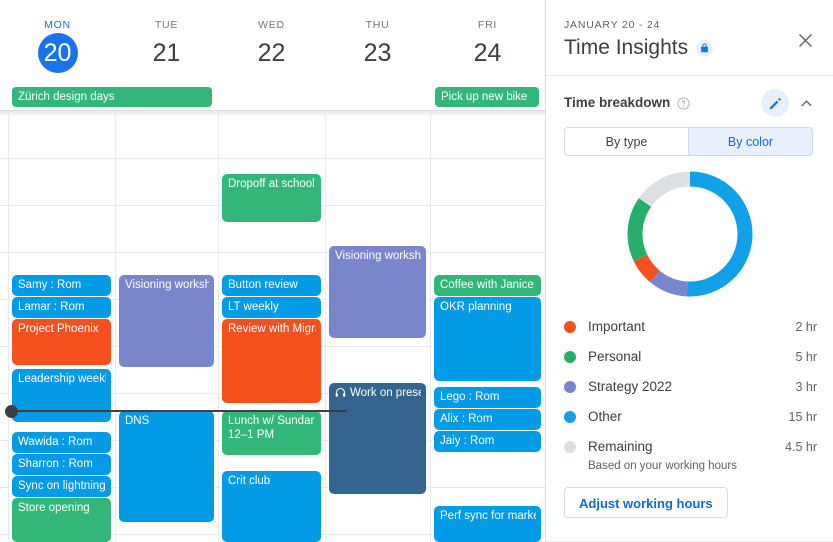 The width and height of the screenshot is (833, 542). What do you see at coordinates (467, 441) in the screenshot?
I see `event-title: Jaiy : Rom` at bounding box center [467, 441].